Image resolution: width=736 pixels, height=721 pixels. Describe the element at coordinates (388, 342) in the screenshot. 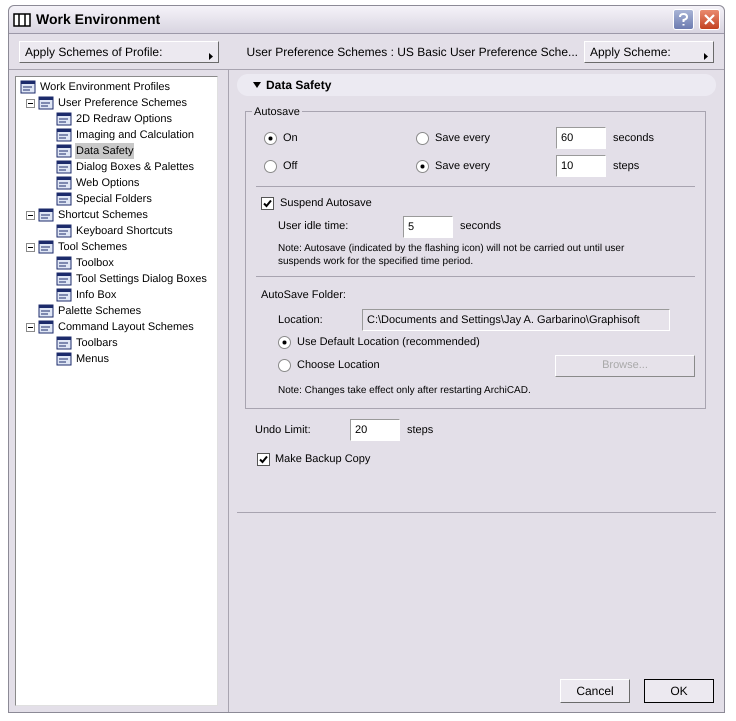

I see `radio-label: Use Default Location (recommended)` at that location.